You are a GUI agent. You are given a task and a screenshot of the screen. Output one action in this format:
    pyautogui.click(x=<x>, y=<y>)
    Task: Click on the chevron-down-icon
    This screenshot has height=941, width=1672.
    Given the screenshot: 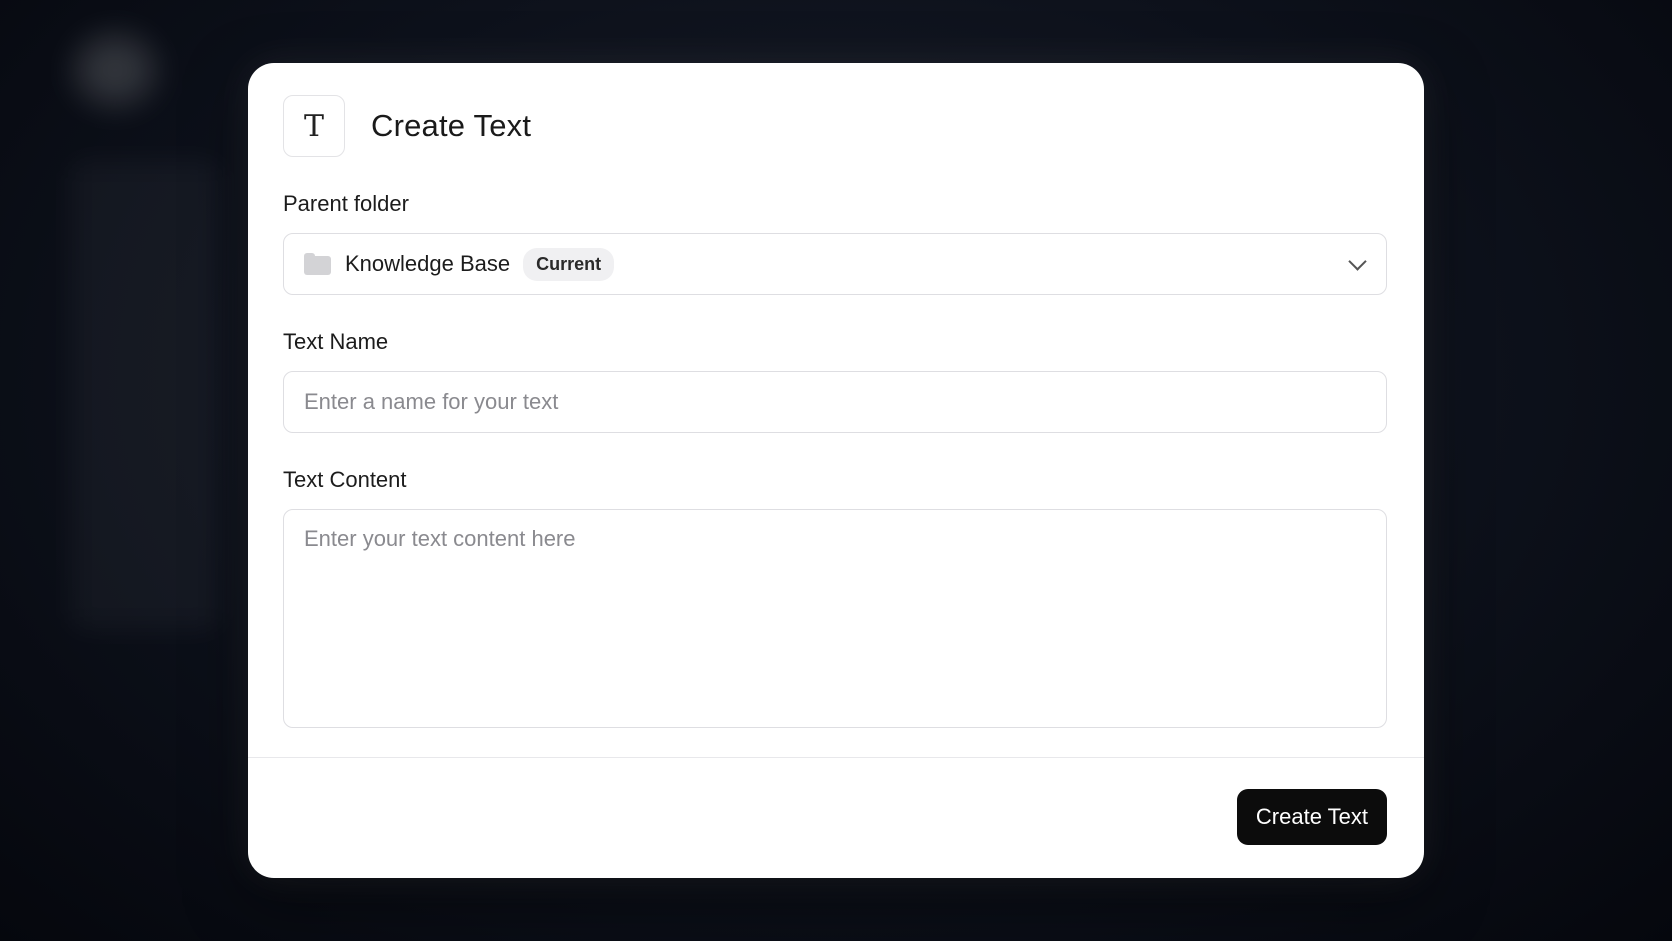 What is the action you would take?
    pyautogui.click(x=1357, y=261)
    